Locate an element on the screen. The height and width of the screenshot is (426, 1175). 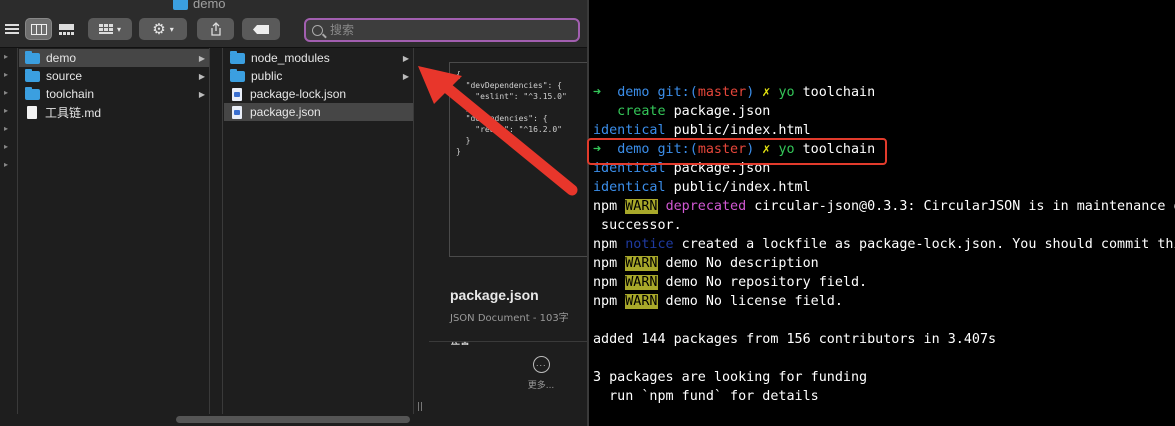
ellipsis-icon: ··· is located at coordinates (541, 364).